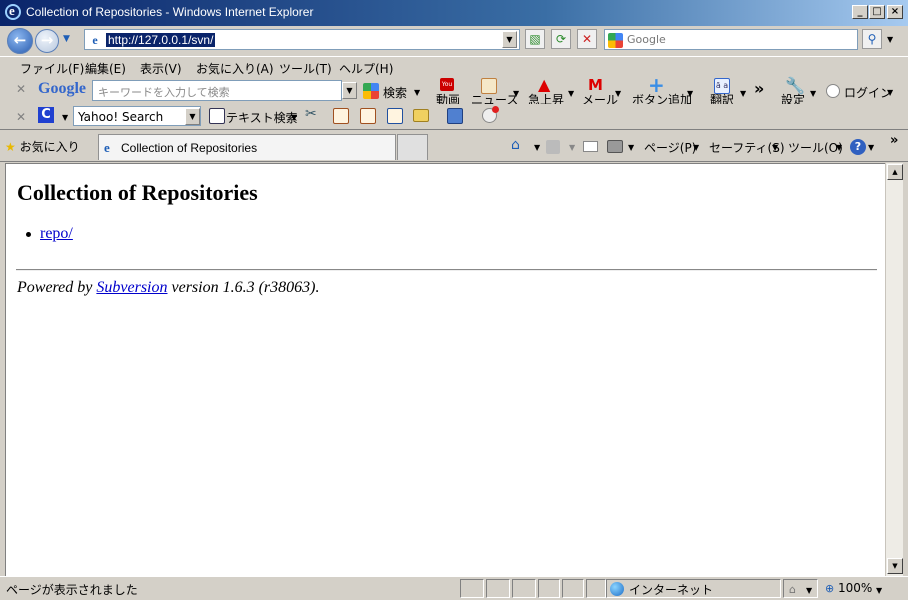 The height and width of the screenshot is (600, 908). Describe the element at coordinates (56, 233) in the screenshot. I see `repo-link: repo/` at that location.